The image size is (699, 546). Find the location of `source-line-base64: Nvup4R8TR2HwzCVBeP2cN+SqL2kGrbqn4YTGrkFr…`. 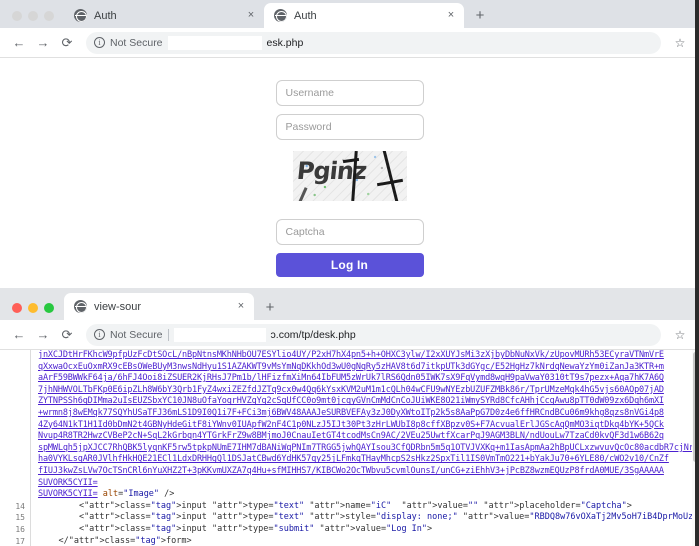

source-line-base64: Nvup4R8TR2HwzCVBeP2cN+SqL2kGrbqn4YTGrkFr… is located at coordinates (368, 437).